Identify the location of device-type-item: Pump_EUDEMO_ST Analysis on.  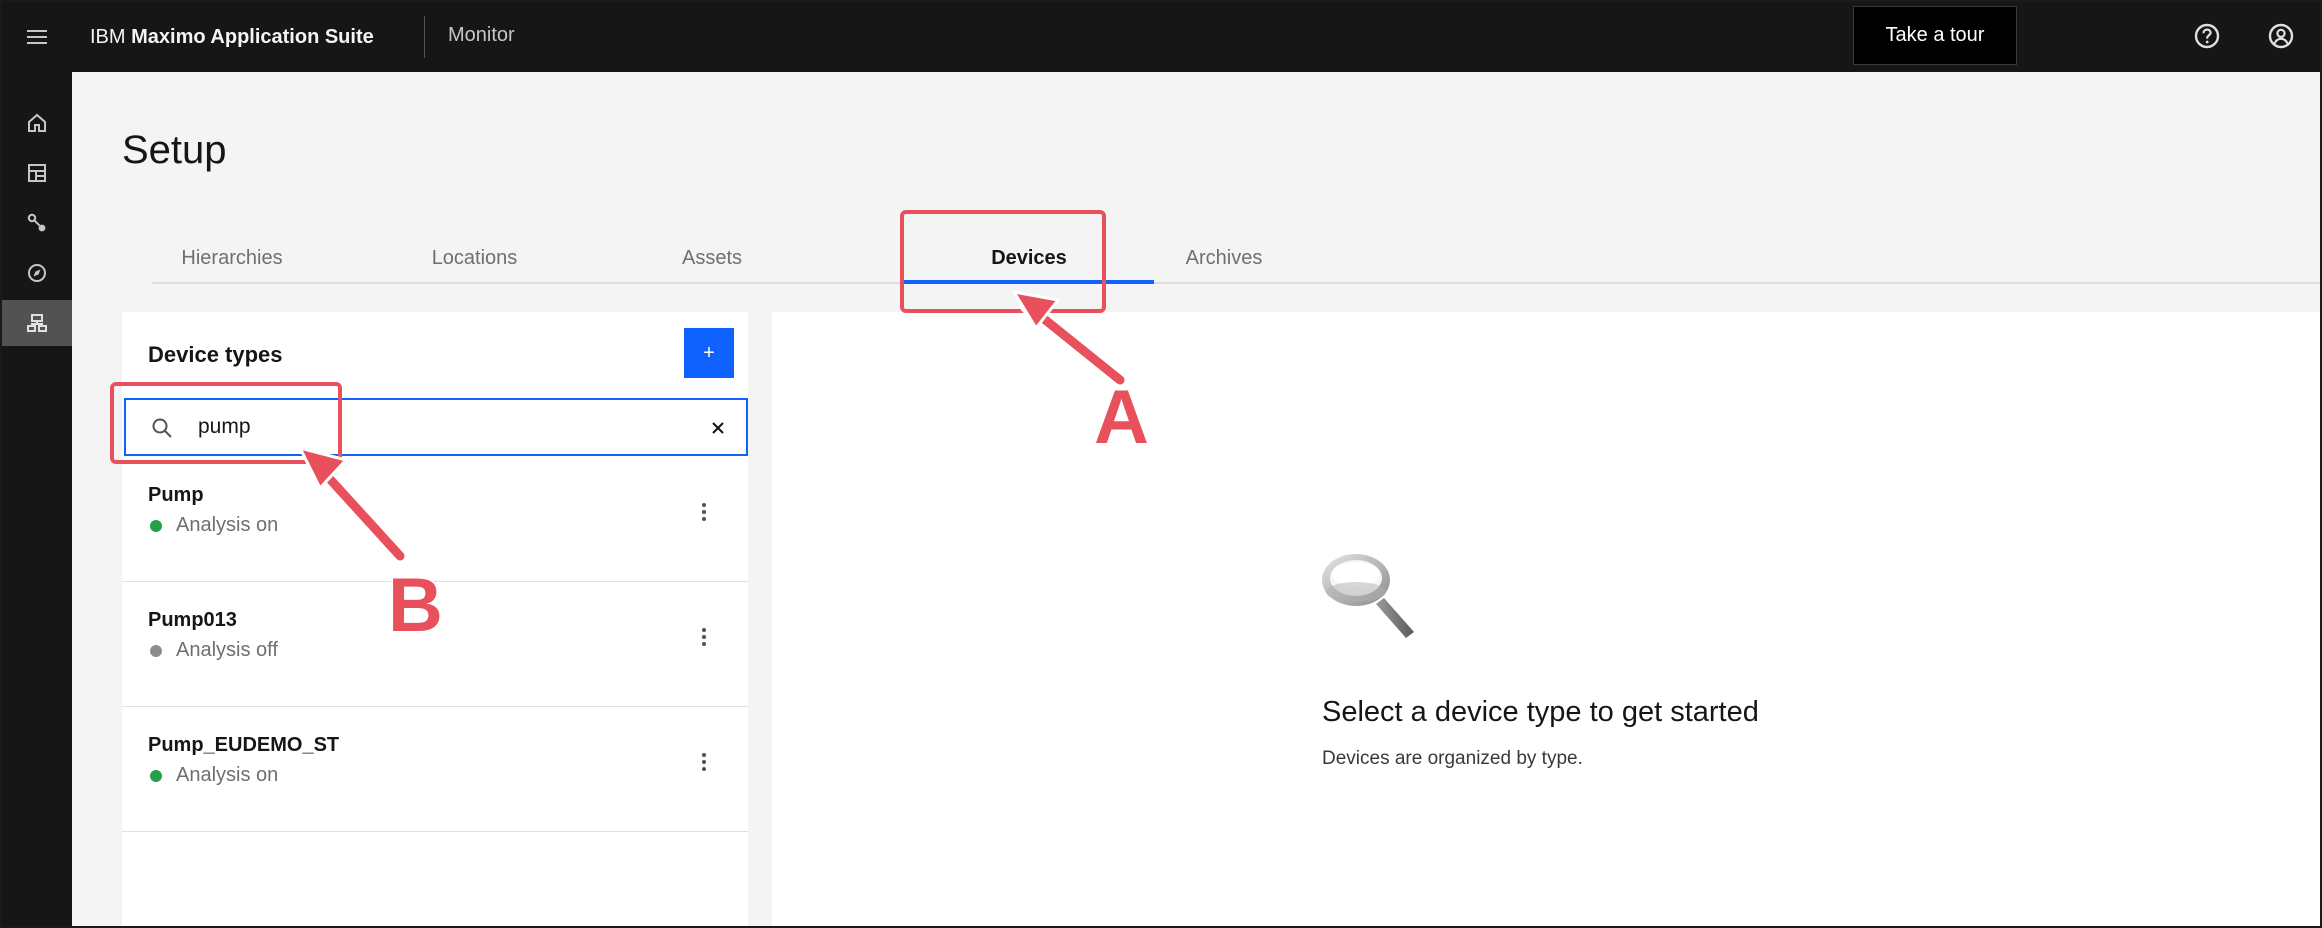
(435, 770).